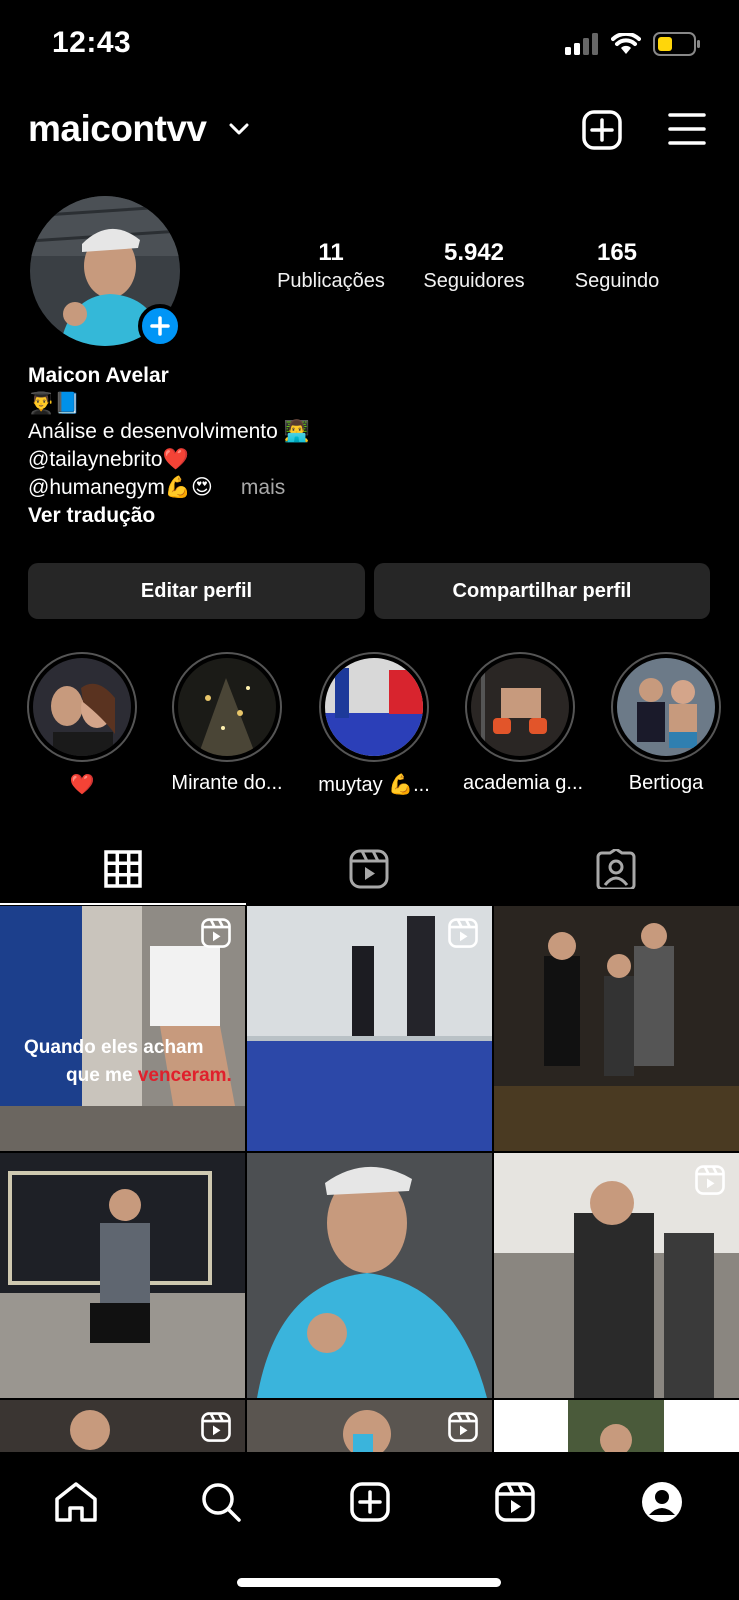 This screenshot has width=739, height=1600. I want to click on home-icon, so click(76, 1502).